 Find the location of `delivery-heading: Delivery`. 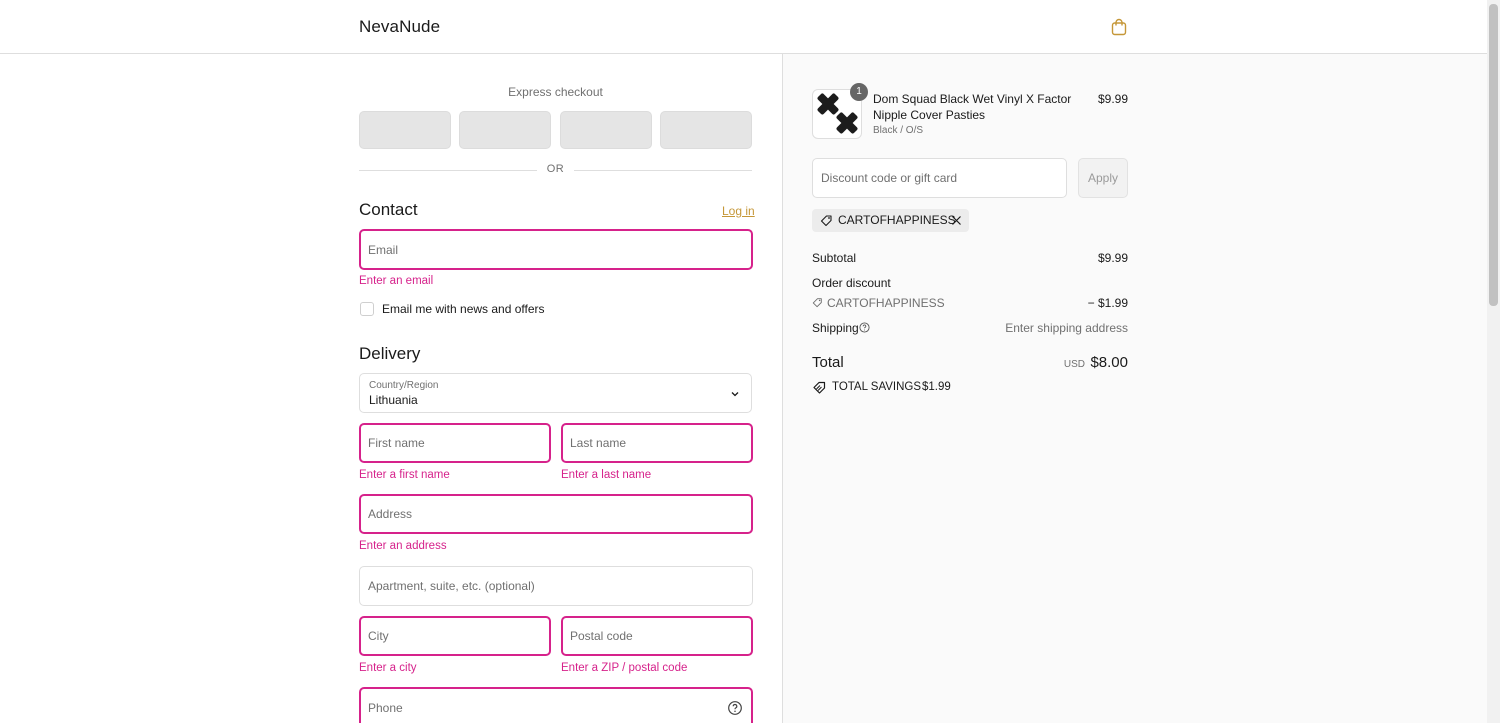

delivery-heading: Delivery is located at coordinates (390, 353).